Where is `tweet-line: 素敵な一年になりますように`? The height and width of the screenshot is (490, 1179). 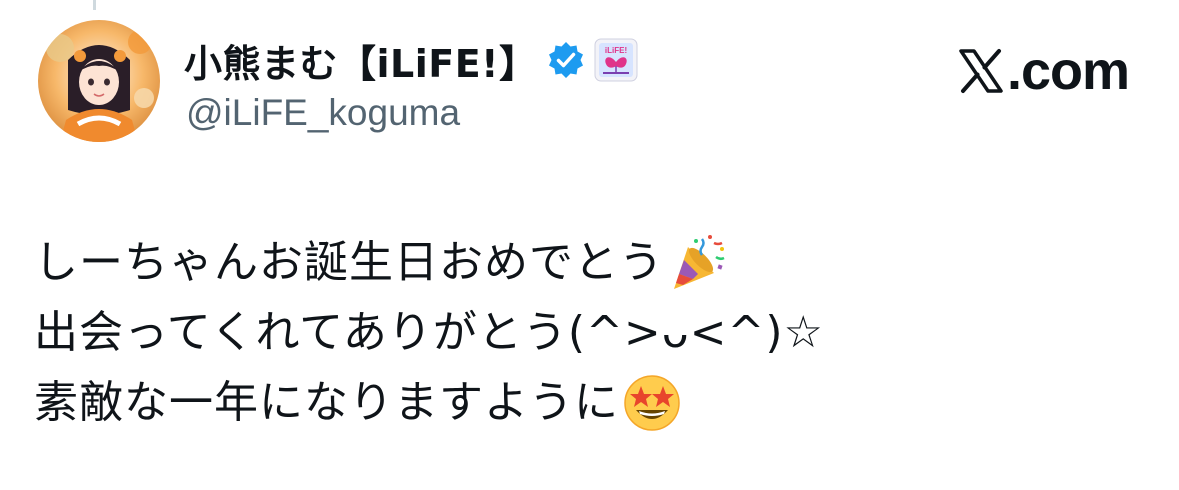 tweet-line: 素敵な一年になりますように is located at coordinates (594, 403).